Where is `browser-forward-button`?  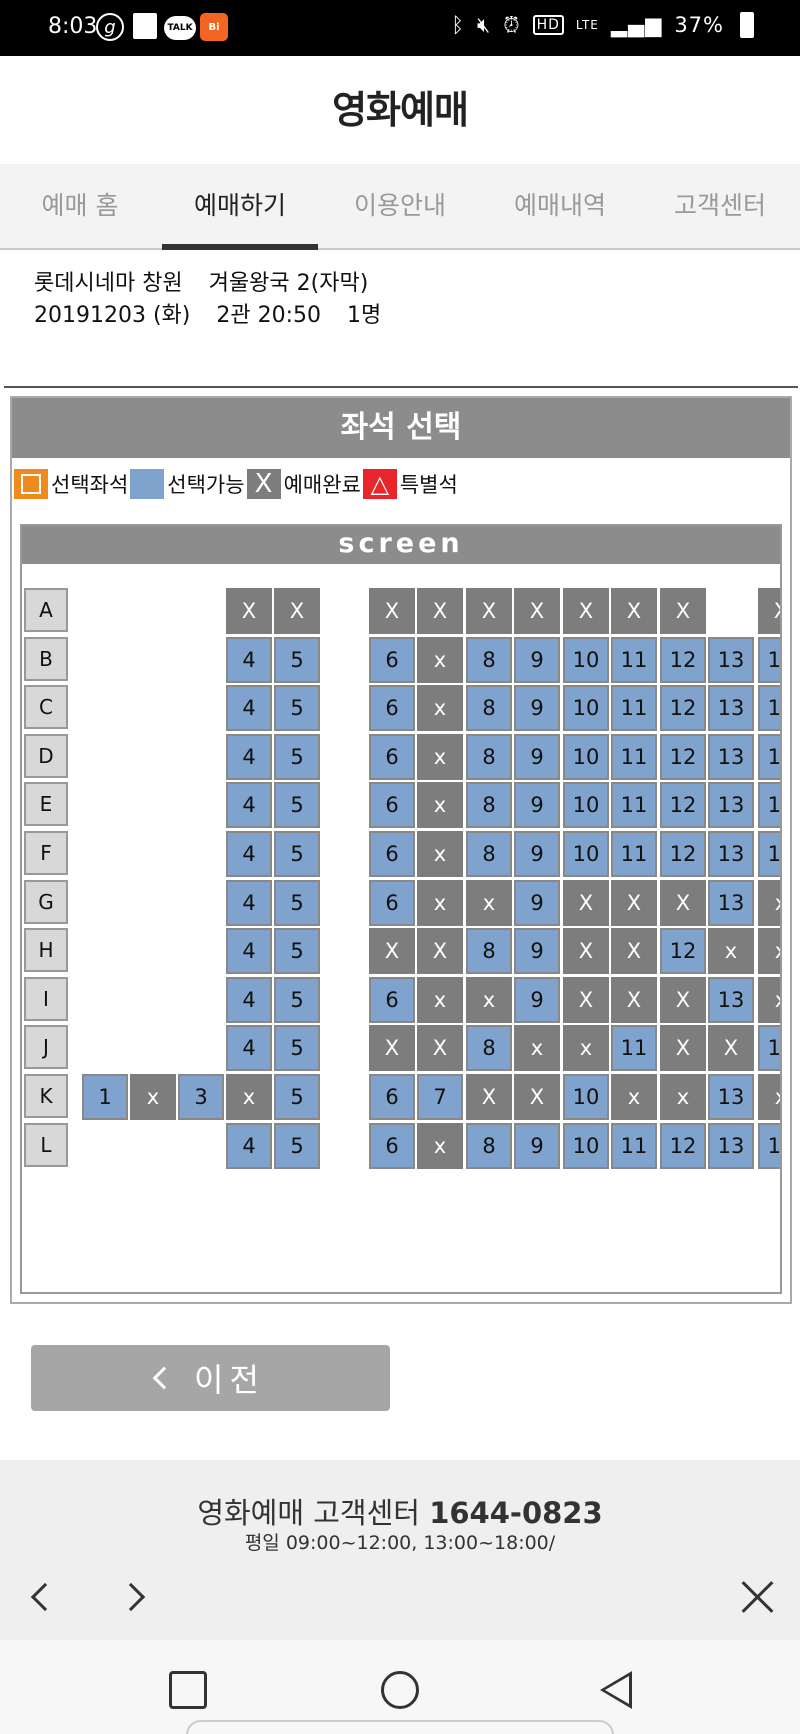 browser-forward-button is located at coordinates (131, 1597).